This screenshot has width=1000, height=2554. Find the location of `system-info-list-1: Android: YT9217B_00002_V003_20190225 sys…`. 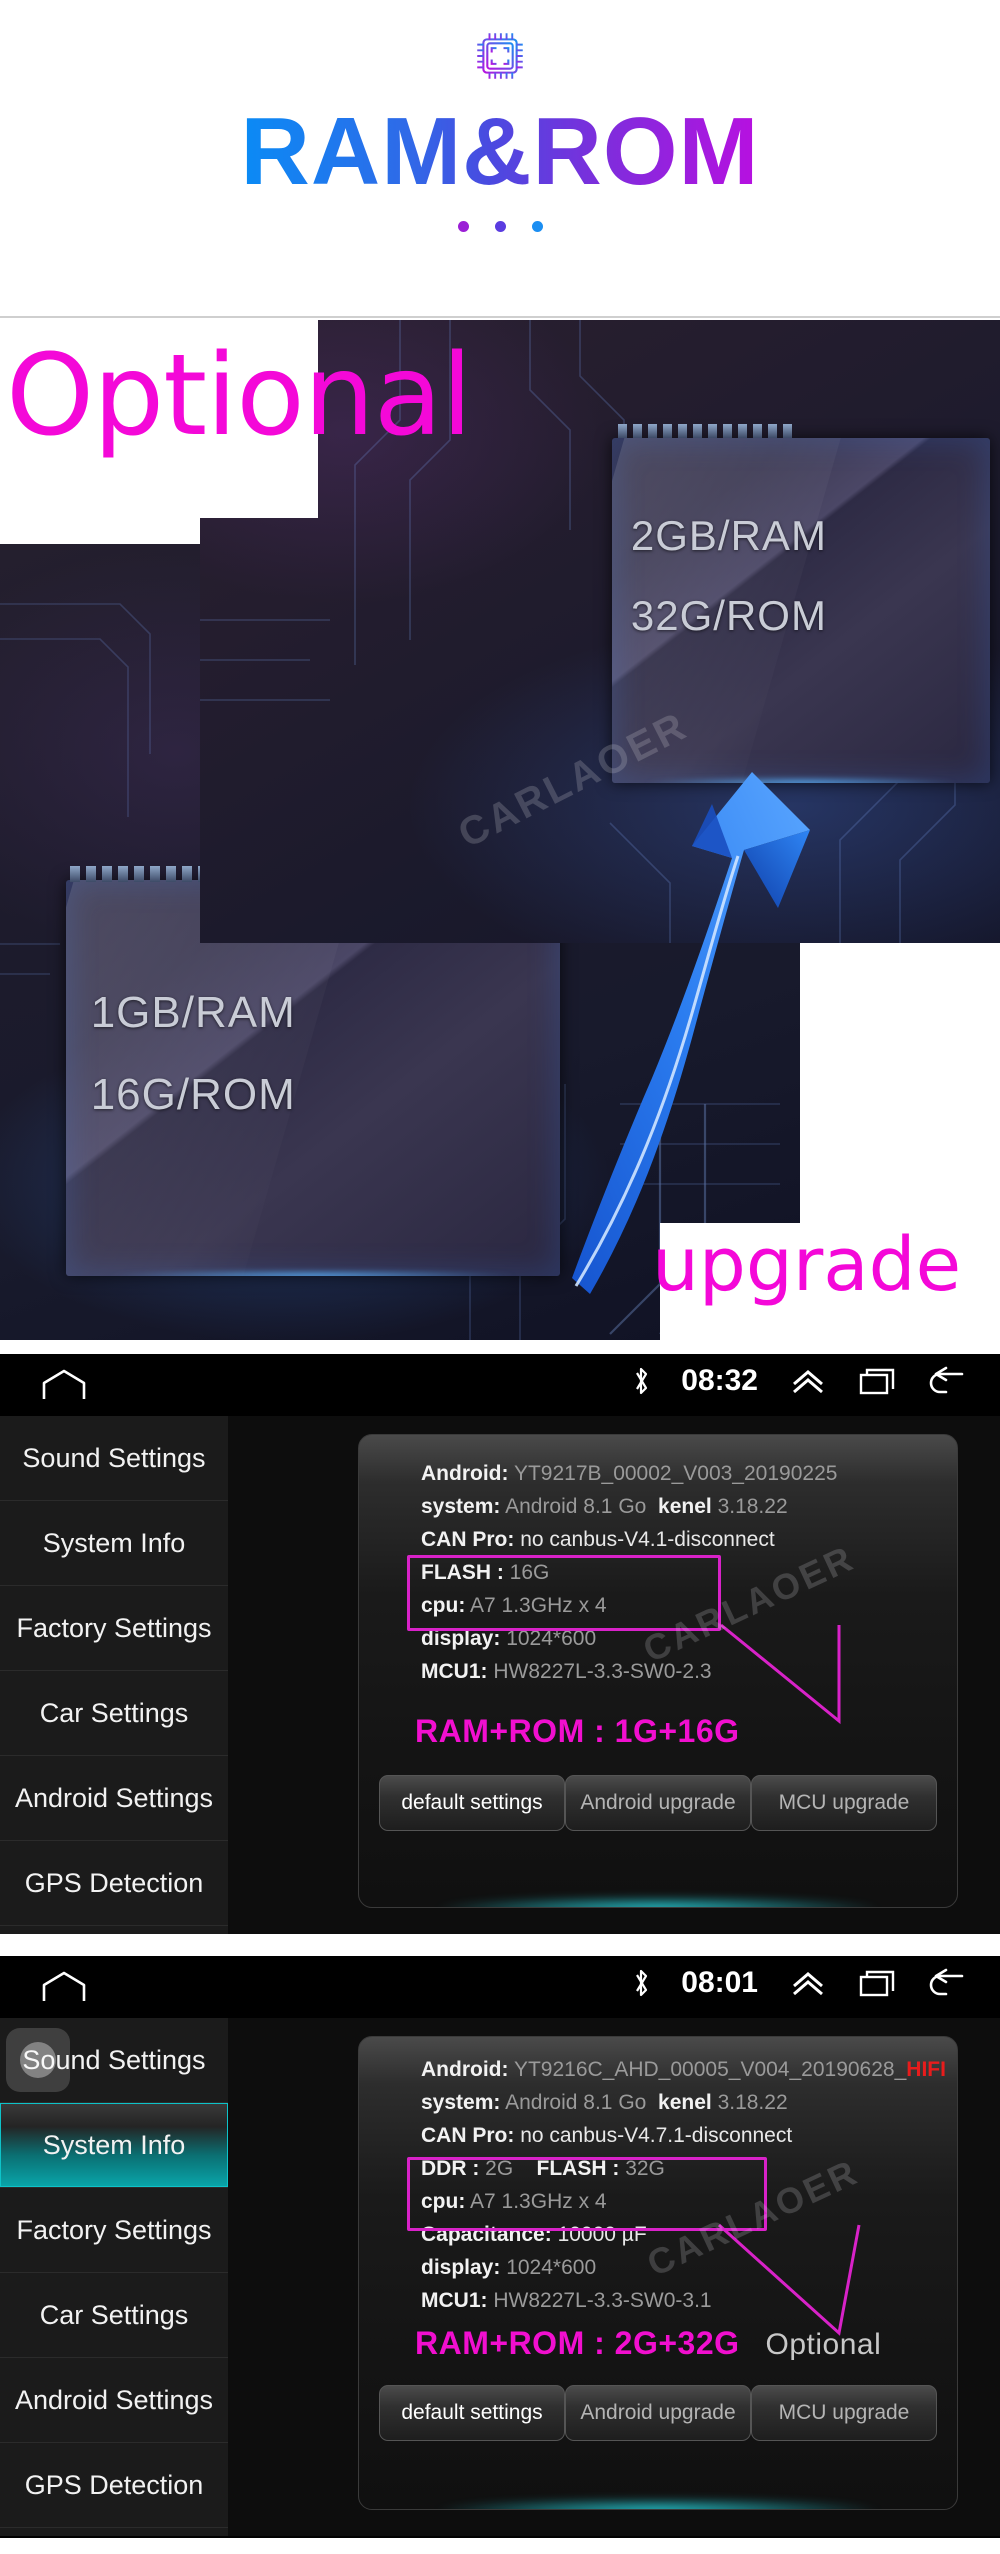

system-info-list-1: Android: YT9217B_00002_V003_20190225 sys… is located at coordinates (683, 1572).